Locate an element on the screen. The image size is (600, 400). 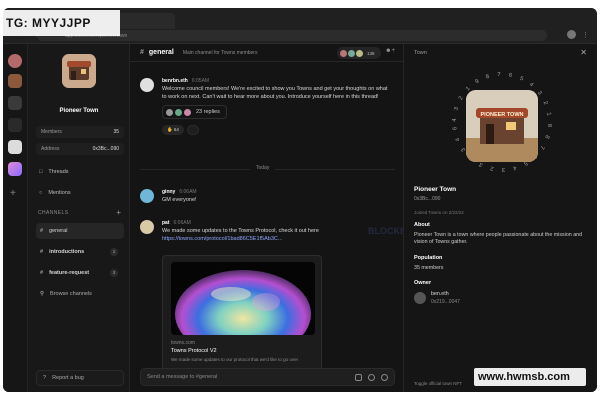
message-header: ginny 6:06AM is located at coordinates (277, 192).